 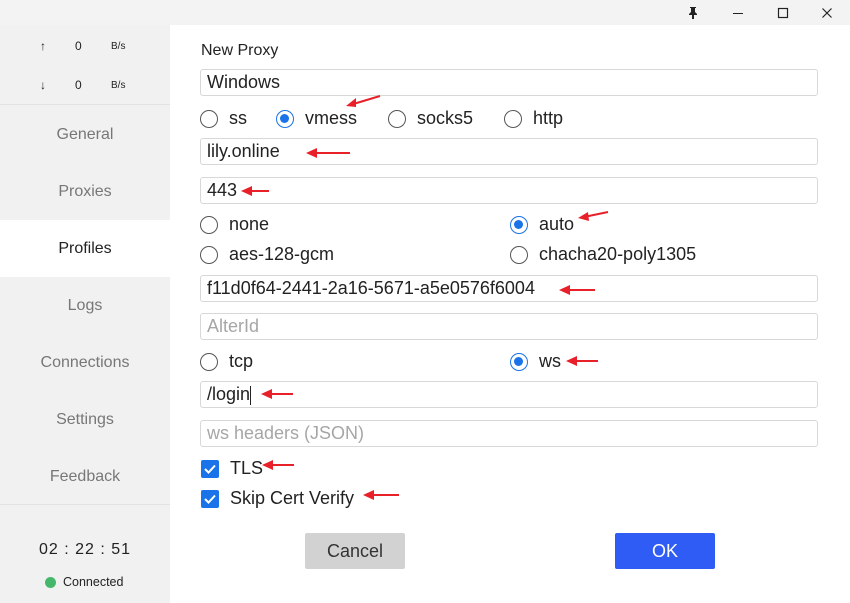 What do you see at coordinates (509, 433) in the screenshot?
I see `ws-headers-field: ws headers (JSON)` at bounding box center [509, 433].